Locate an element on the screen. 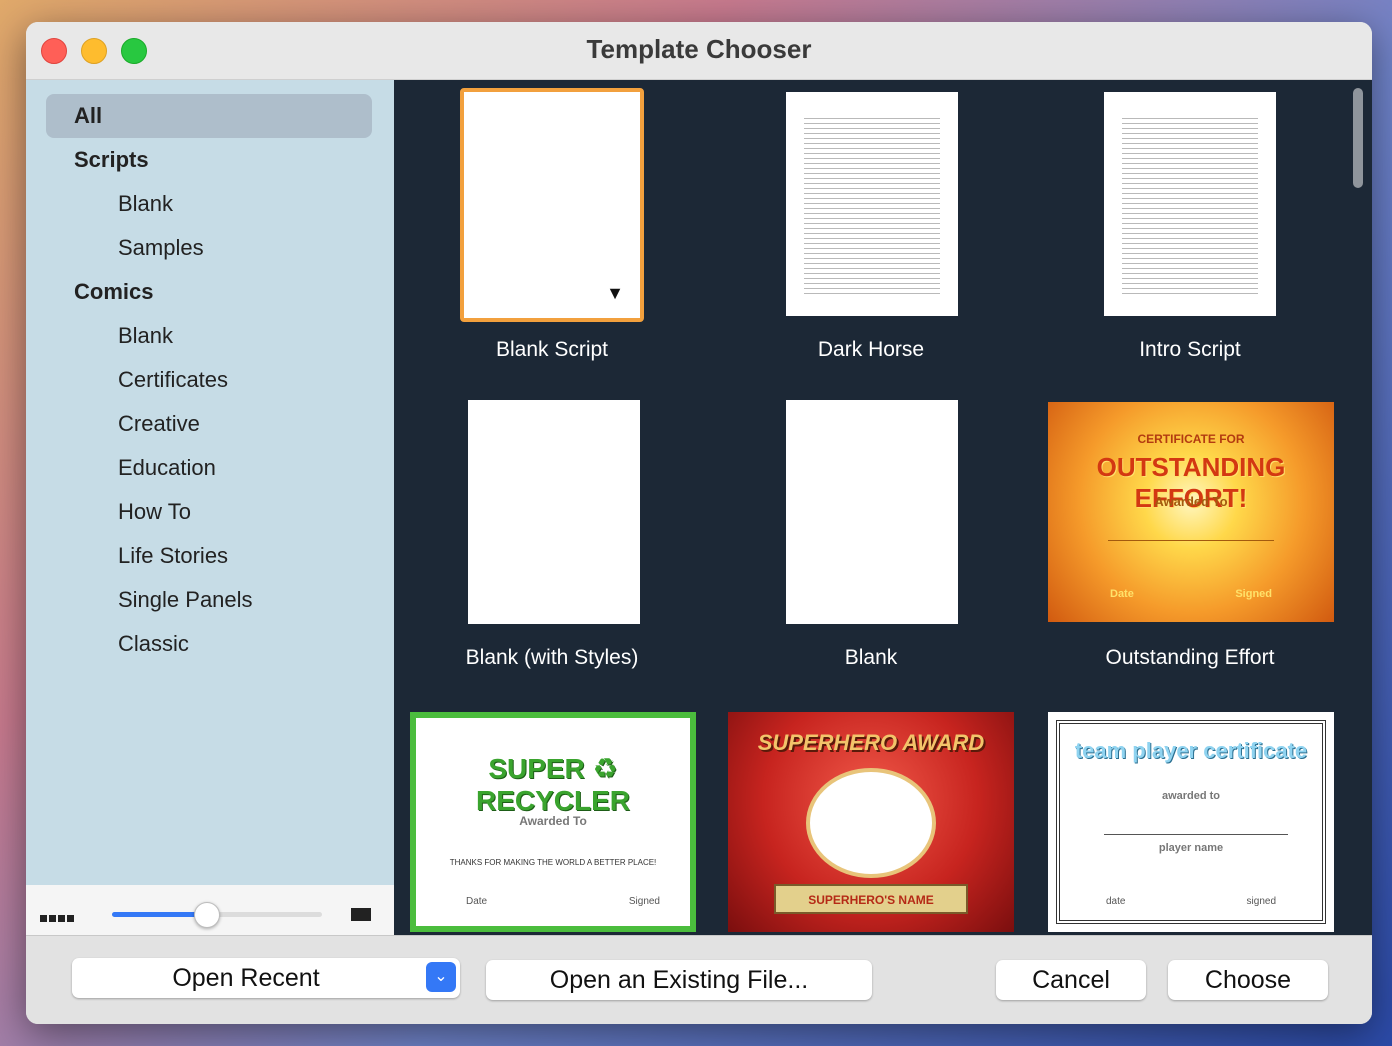 The height and width of the screenshot is (1046, 1392). gallery-scrollbar is located at coordinates (1358, 508).